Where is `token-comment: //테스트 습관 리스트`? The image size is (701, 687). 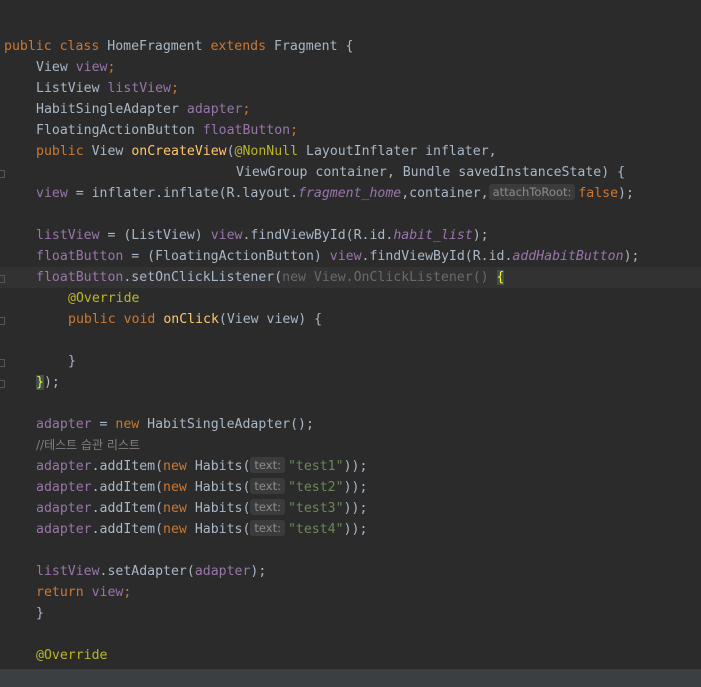
token-comment: //테스트 습관 리스트 is located at coordinates (88, 445).